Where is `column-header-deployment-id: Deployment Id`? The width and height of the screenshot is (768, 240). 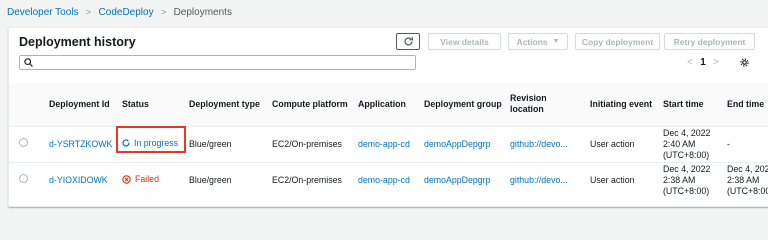
column-header-deployment-id: Deployment Id is located at coordinates (81, 105).